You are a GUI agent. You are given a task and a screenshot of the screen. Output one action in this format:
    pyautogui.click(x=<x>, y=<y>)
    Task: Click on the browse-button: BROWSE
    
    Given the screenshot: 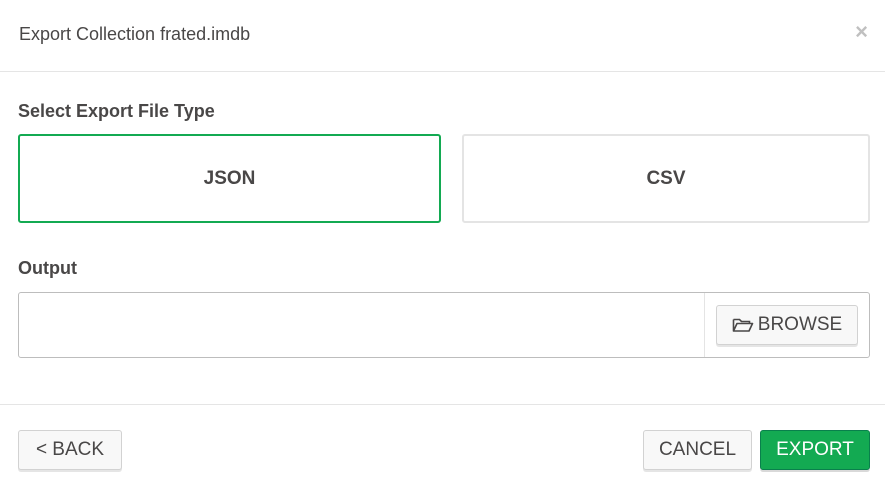 What is the action you would take?
    pyautogui.click(x=787, y=325)
    